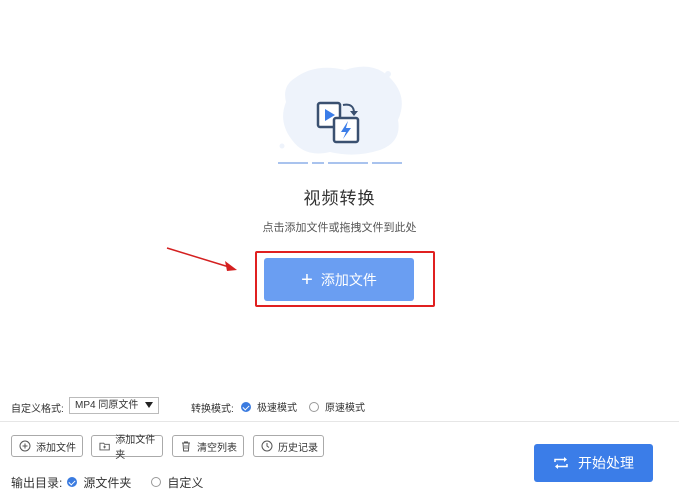  I want to click on add-file-main-button: + 添加文件, so click(339, 279).